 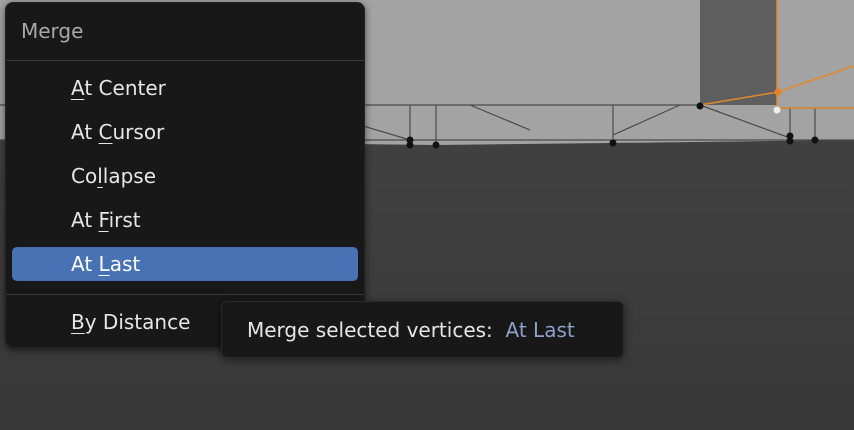 What do you see at coordinates (118, 88) in the screenshot?
I see `menu-item-label: At Center` at bounding box center [118, 88].